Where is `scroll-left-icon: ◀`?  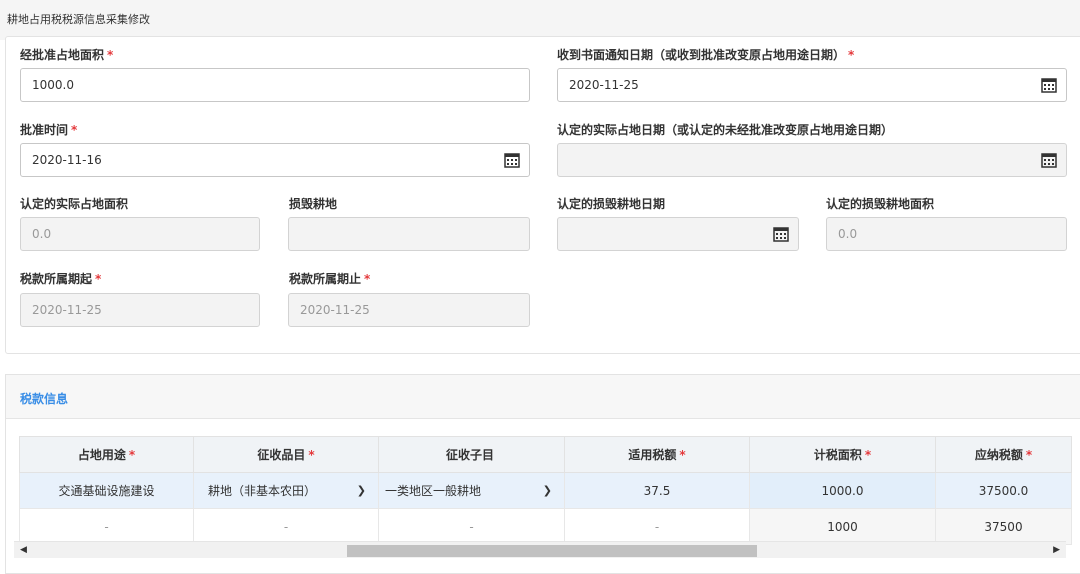
scroll-left-icon: ◀ is located at coordinates (23, 550).